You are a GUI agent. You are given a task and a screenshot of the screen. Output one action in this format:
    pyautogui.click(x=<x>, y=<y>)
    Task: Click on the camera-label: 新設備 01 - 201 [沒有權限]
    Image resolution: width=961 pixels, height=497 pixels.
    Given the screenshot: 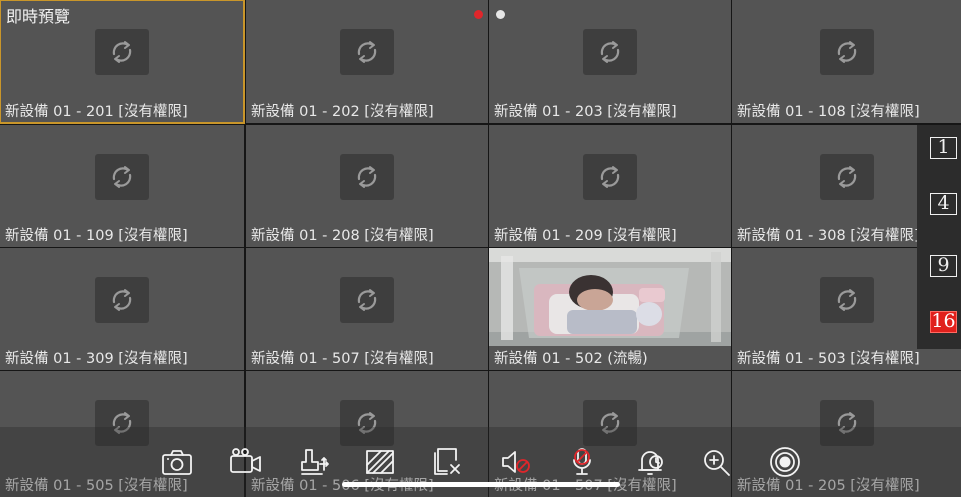 What is the action you would take?
    pyautogui.click(x=96, y=112)
    